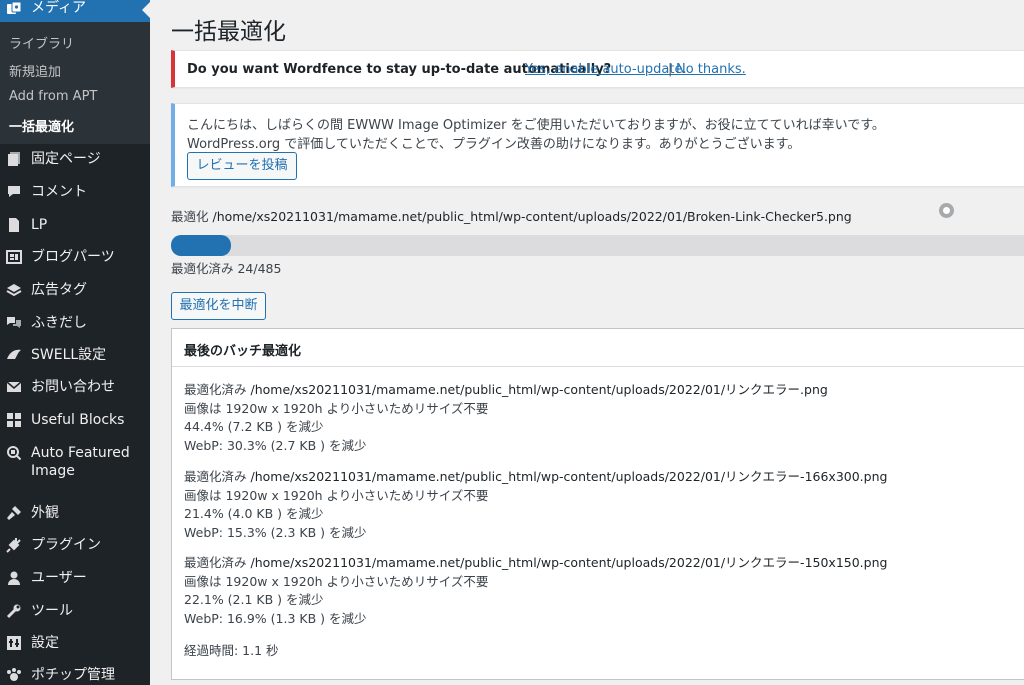 This screenshot has height=685, width=1024. Describe the element at coordinates (45, 643) in the screenshot. I see `sidebar-item-label: 設定` at that location.